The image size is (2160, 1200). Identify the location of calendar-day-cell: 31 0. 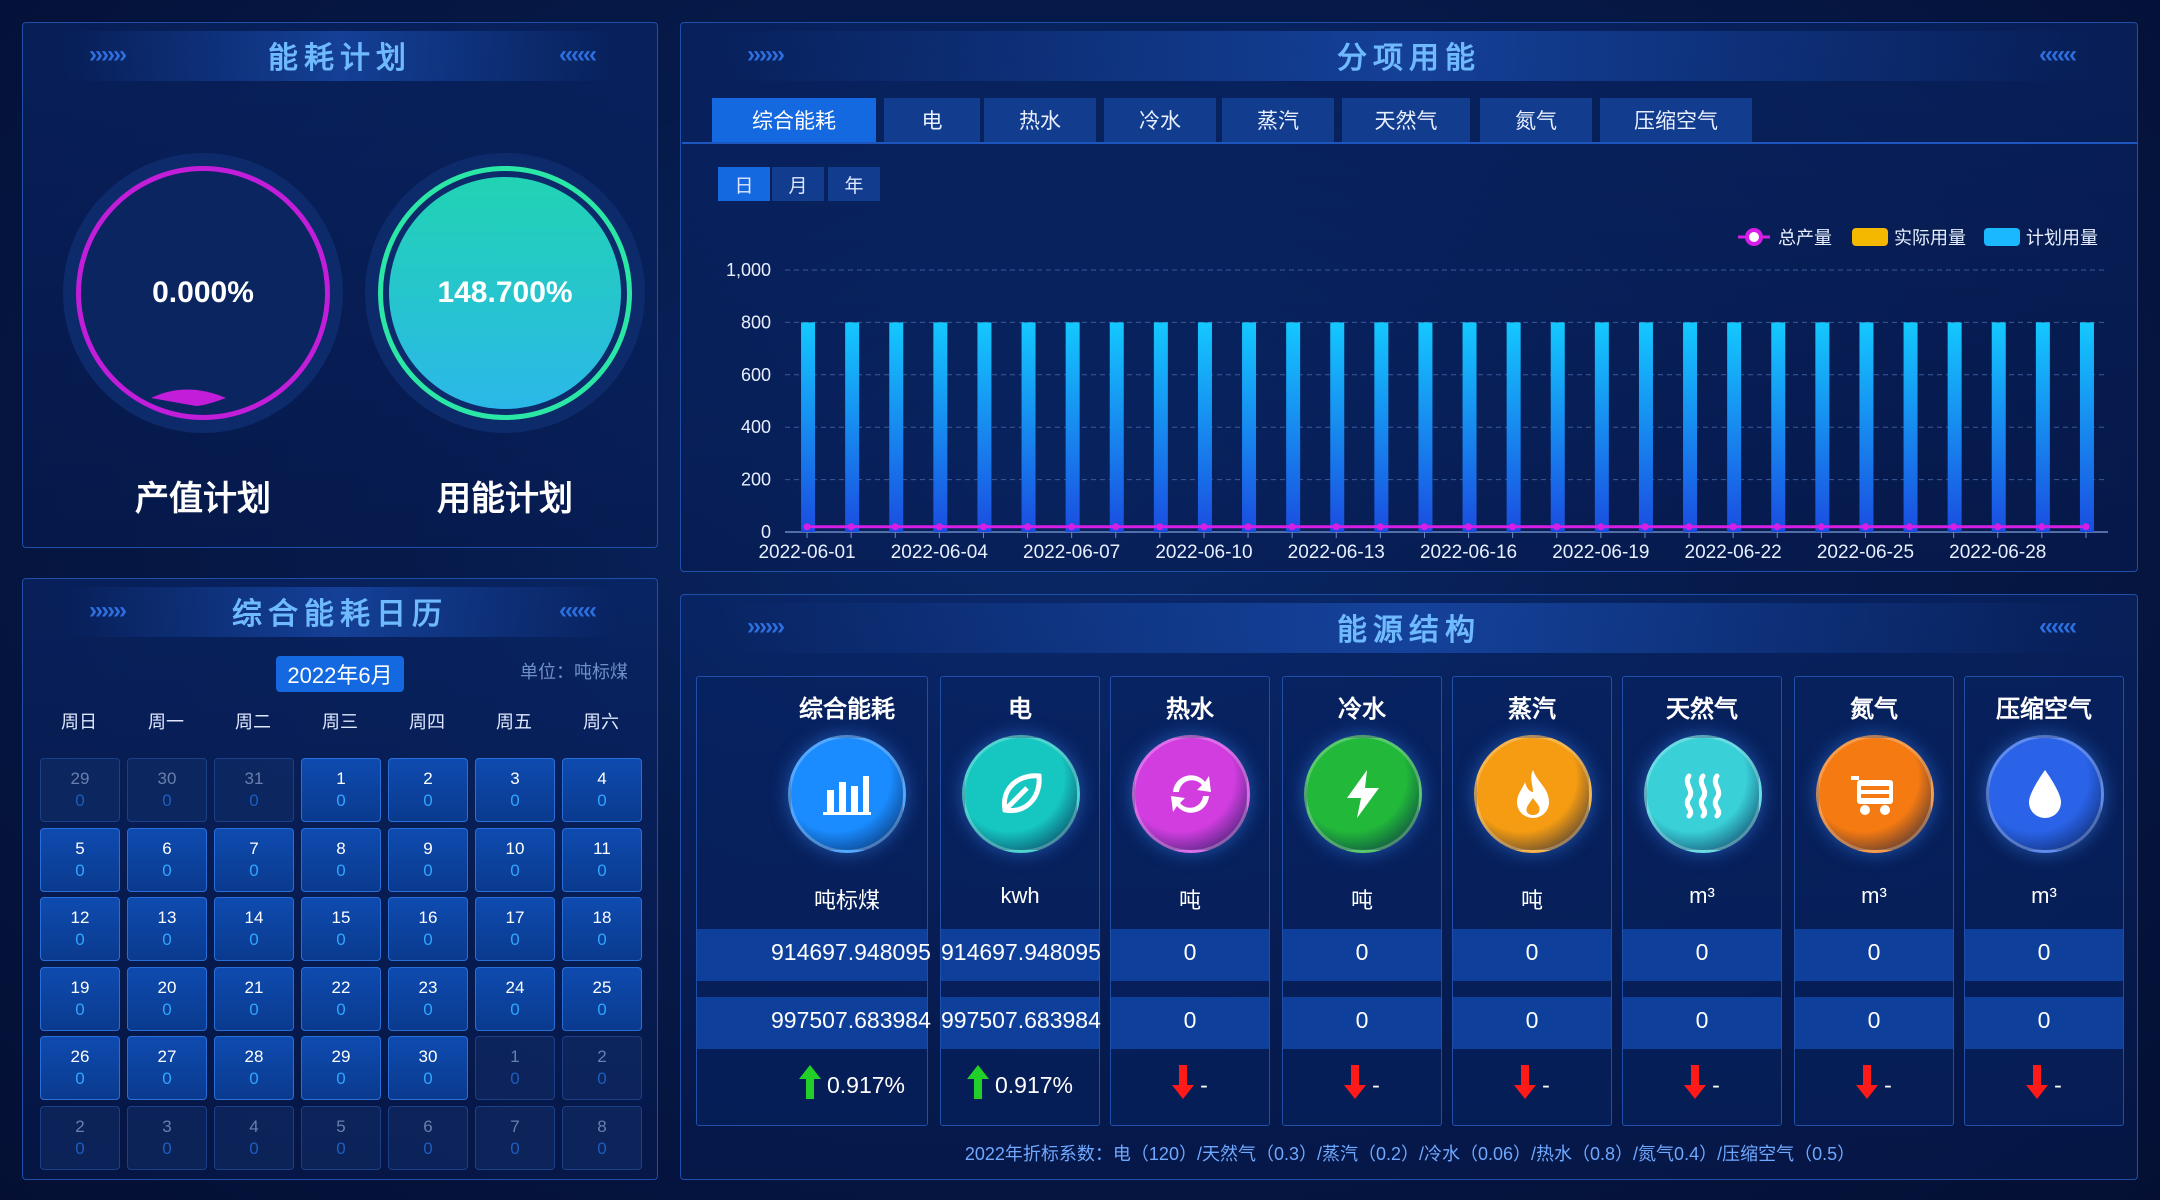
(254, 790).